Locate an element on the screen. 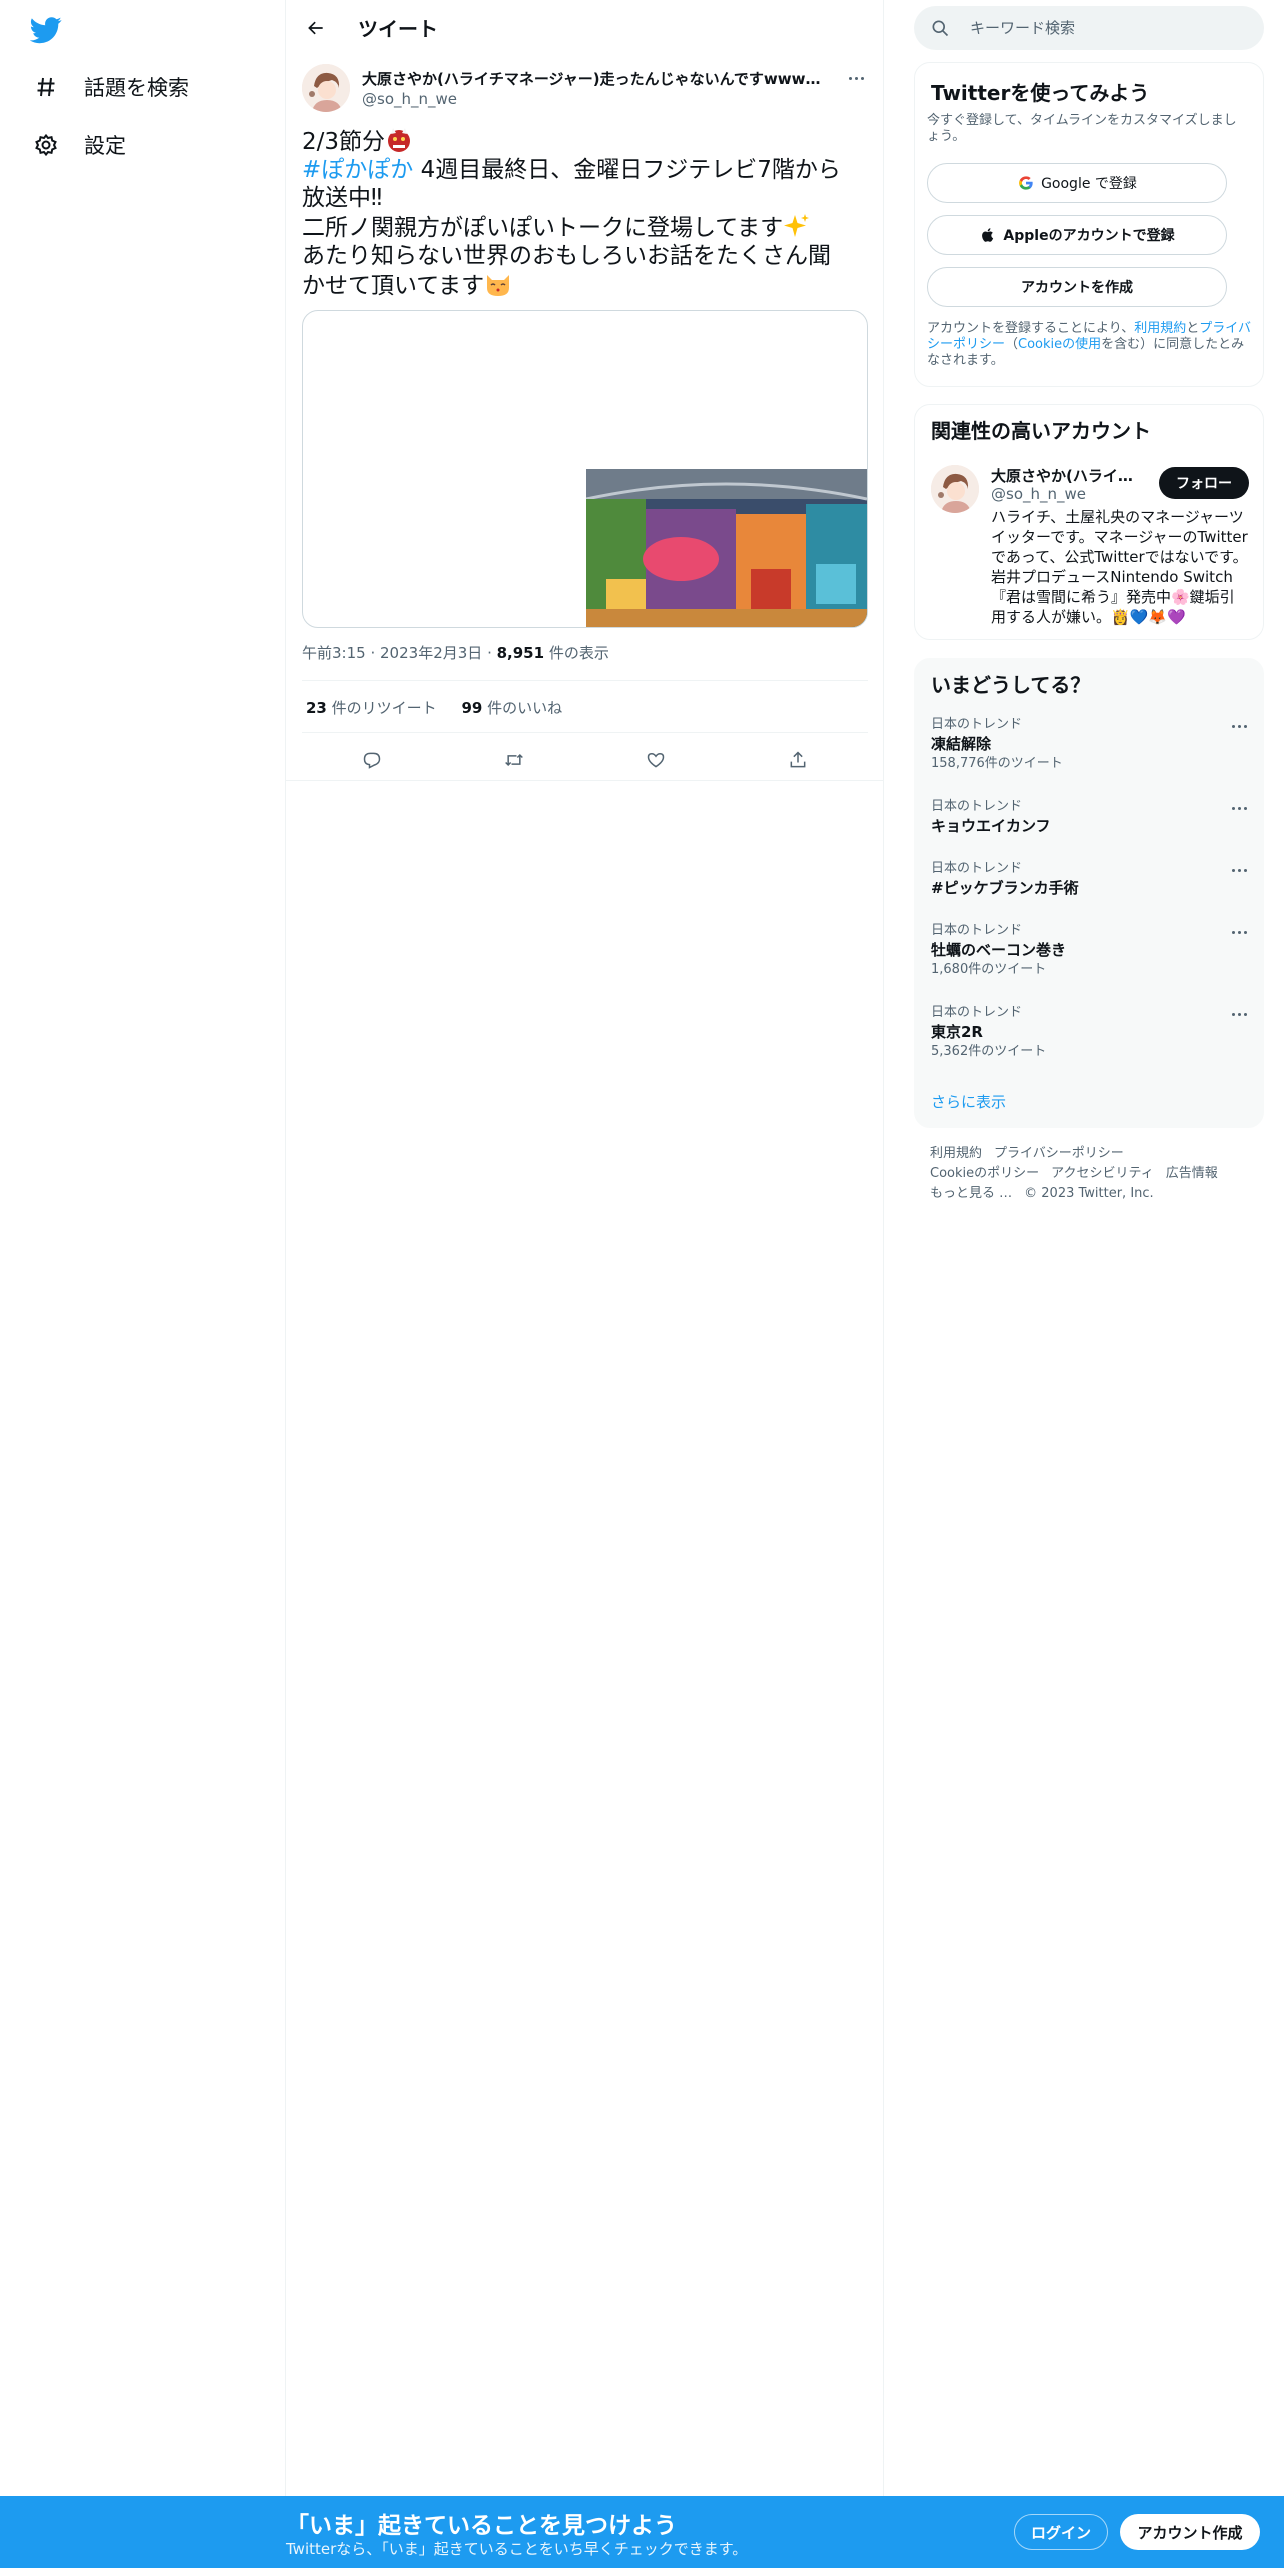  footer-link: 広告情報 is located at coordinates (1192, 1173).